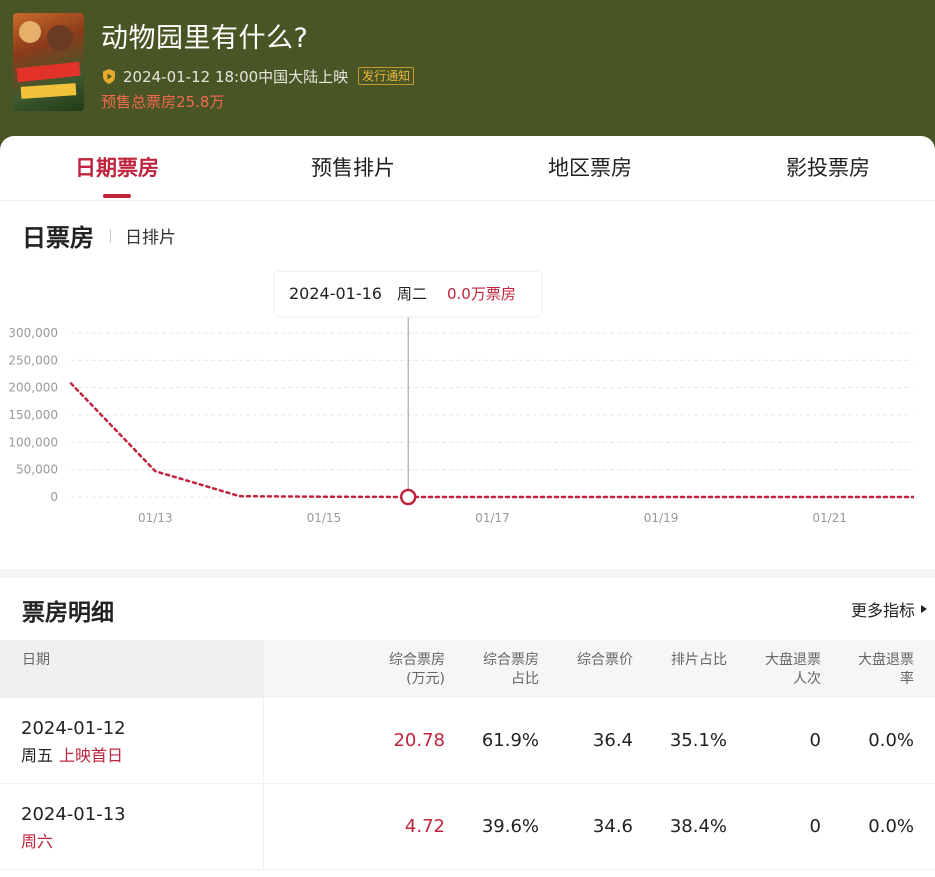 This screenshot has height=877, width=935. Describe the element at coordinates (698, 740) in the screenshot. I see `cell-schedule-share: 35.1%` at that location.